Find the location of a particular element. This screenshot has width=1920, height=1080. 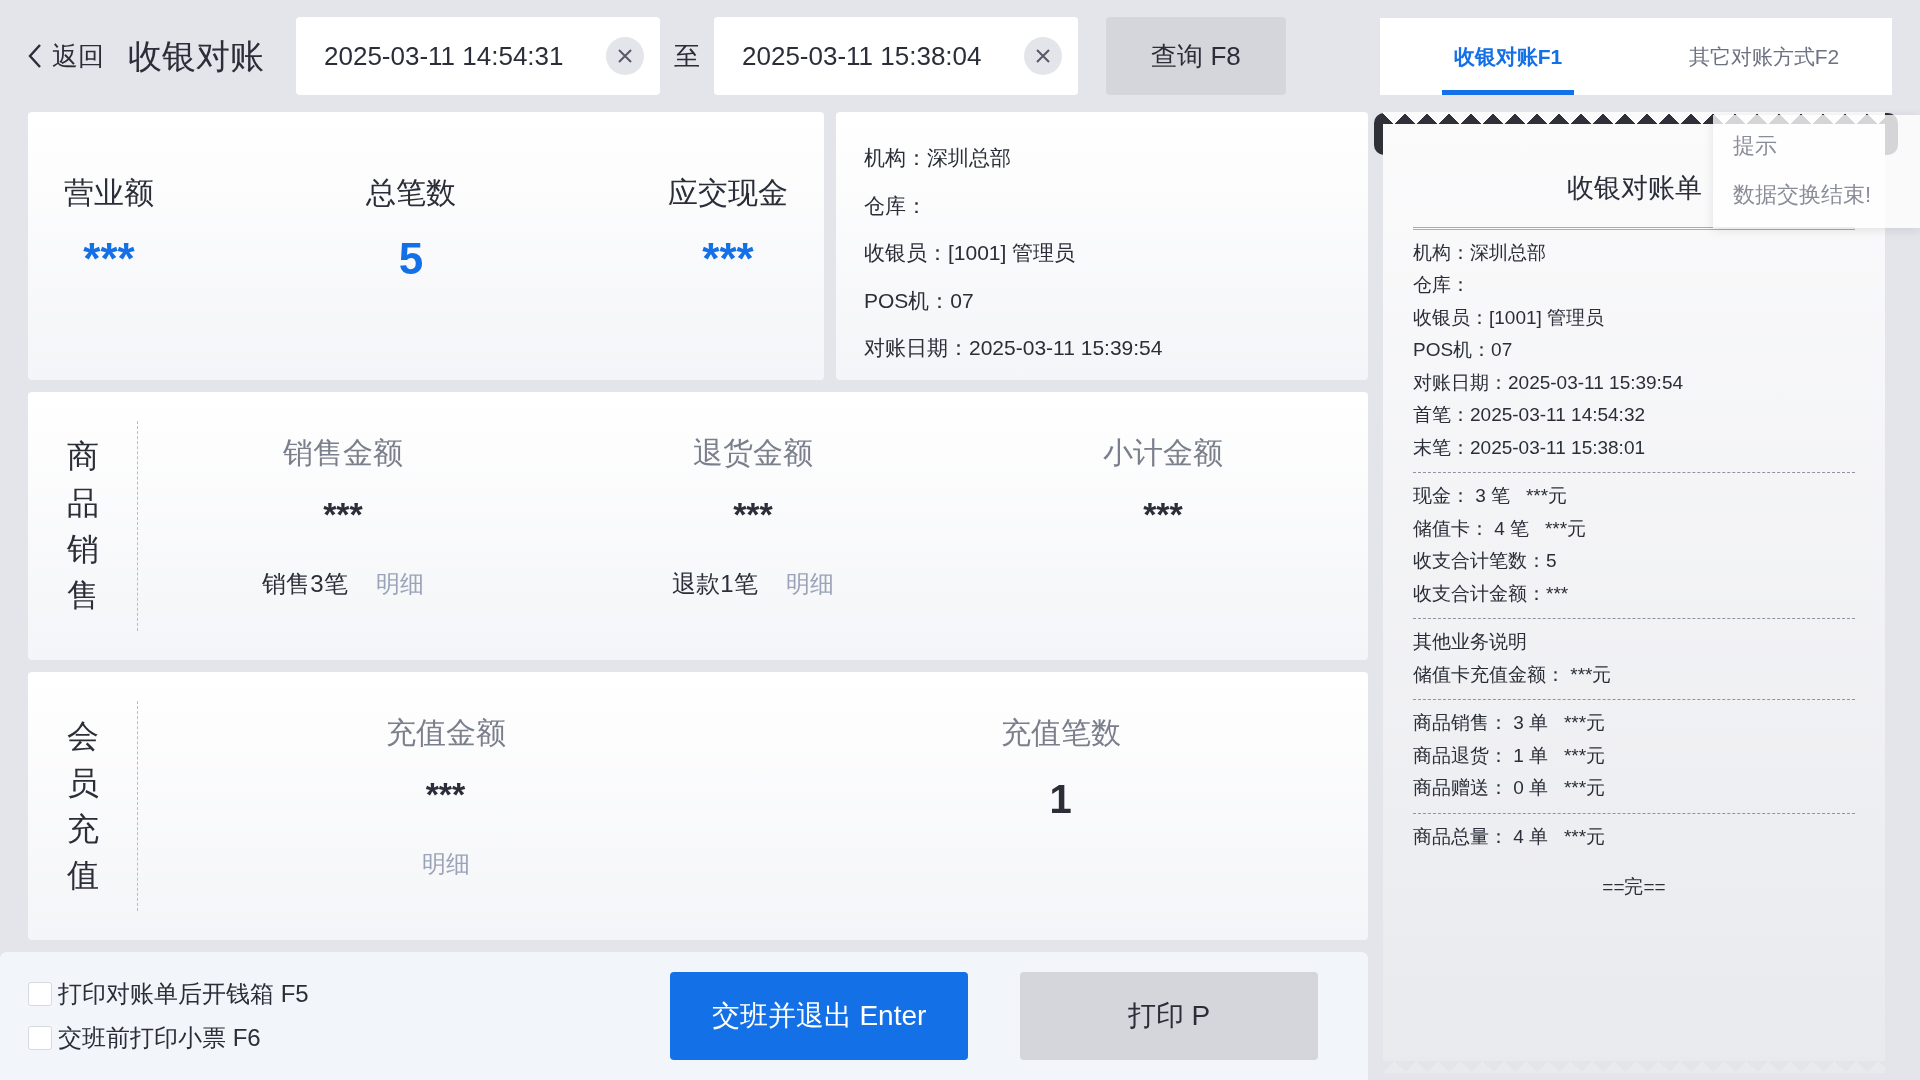

tab: 其它对账方式F2 is located at coordinates (1764, 56).